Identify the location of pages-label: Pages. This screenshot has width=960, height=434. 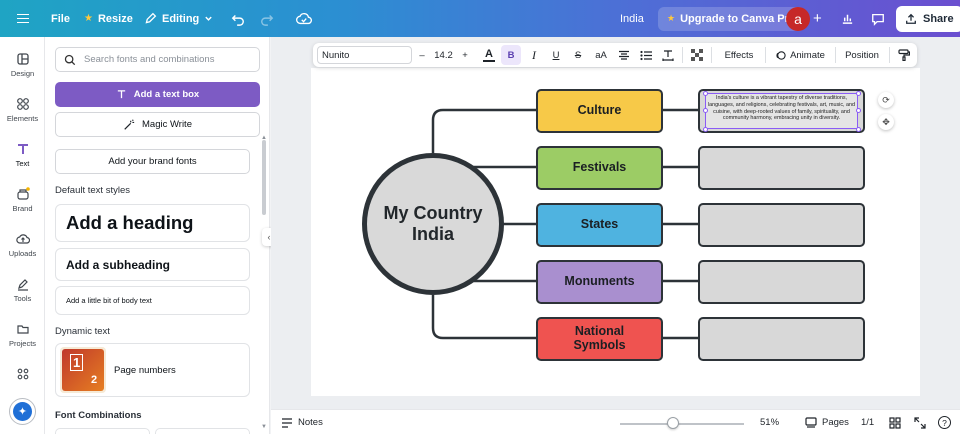
(835, 422).